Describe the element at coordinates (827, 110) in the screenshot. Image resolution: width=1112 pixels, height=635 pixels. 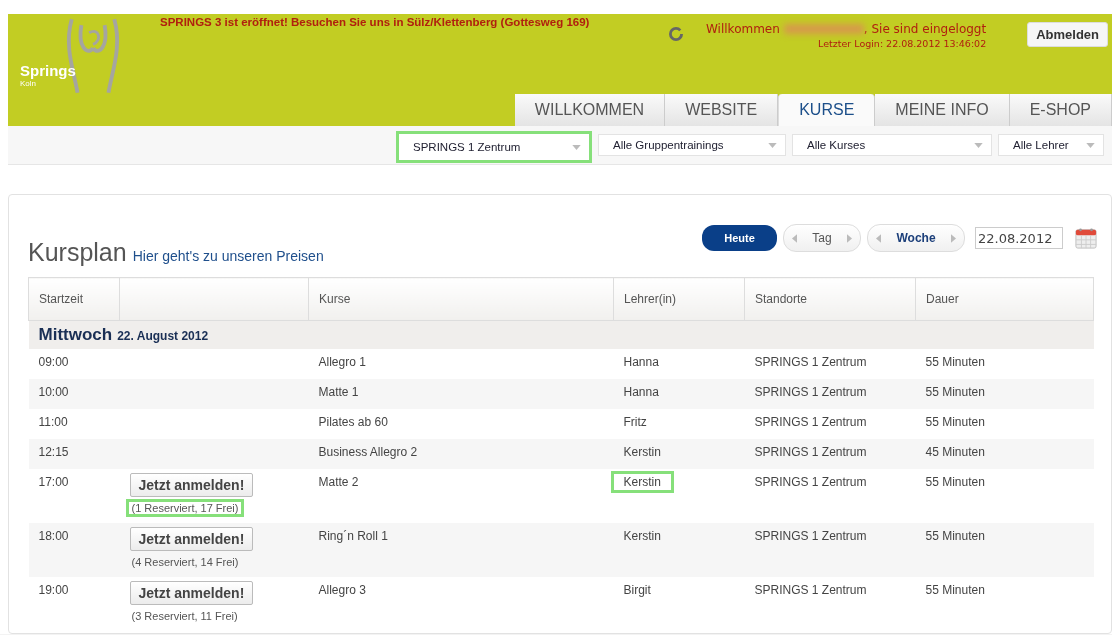
I see `nav-tab: KURSE` at that location.